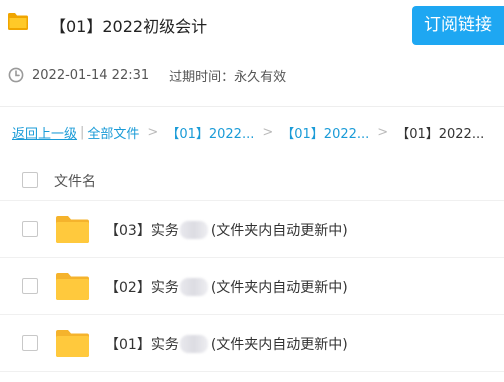  What do you see at coordinates (252, 180) in the screenshot?
I see `list-header: 文件名` at bounding box center [252, 180].